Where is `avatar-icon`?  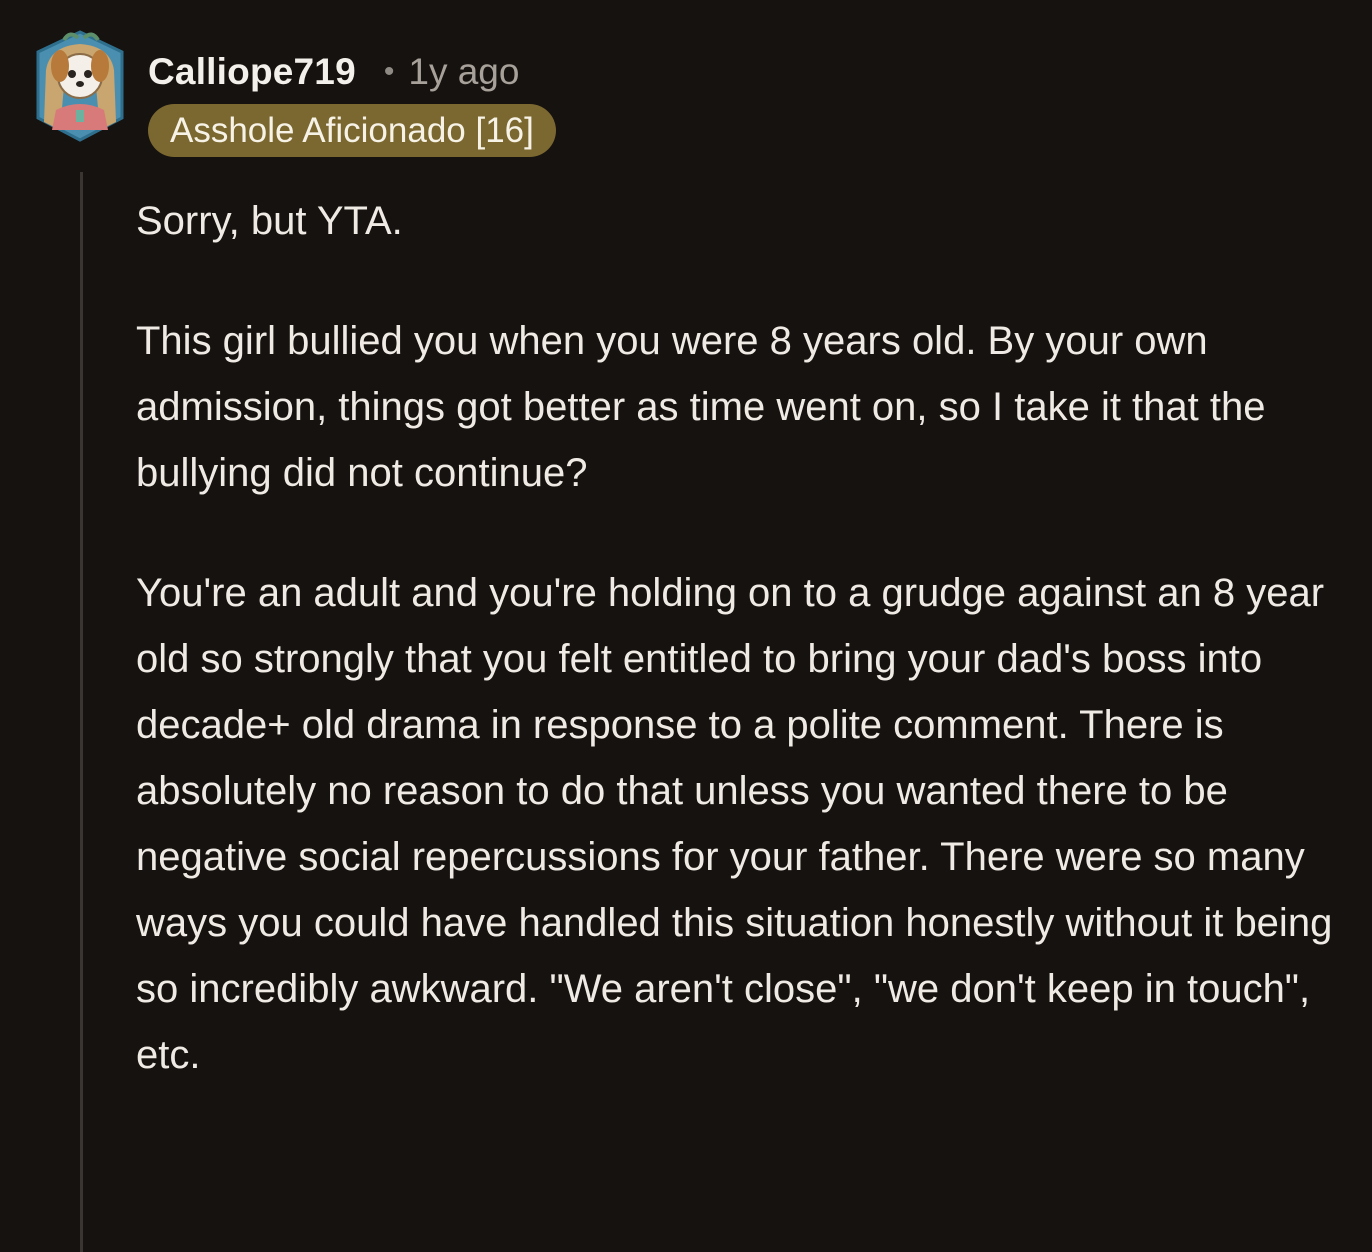
avatar-icon is located at coordinates (80, 86).